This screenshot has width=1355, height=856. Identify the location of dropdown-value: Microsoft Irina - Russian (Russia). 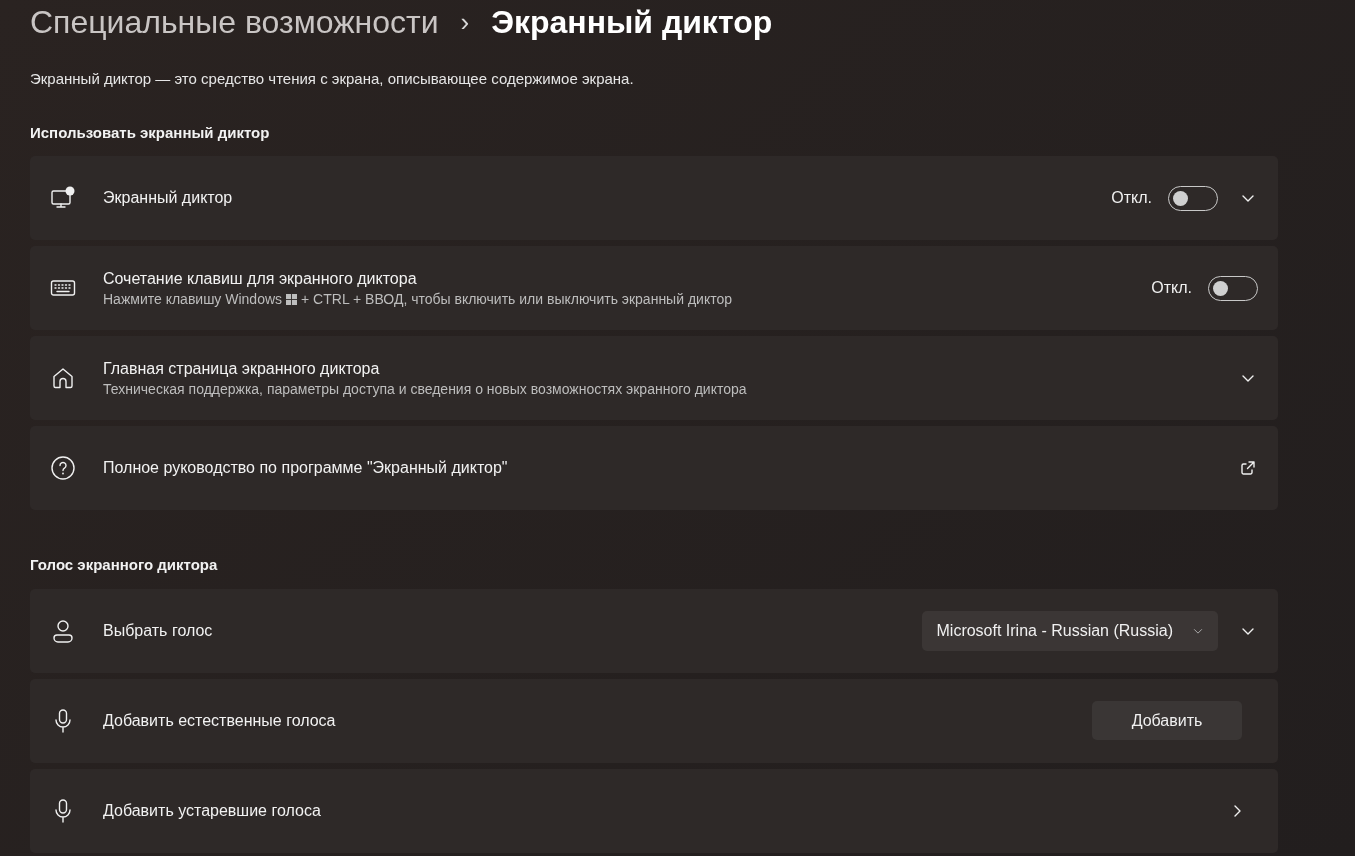
(1054, 630).